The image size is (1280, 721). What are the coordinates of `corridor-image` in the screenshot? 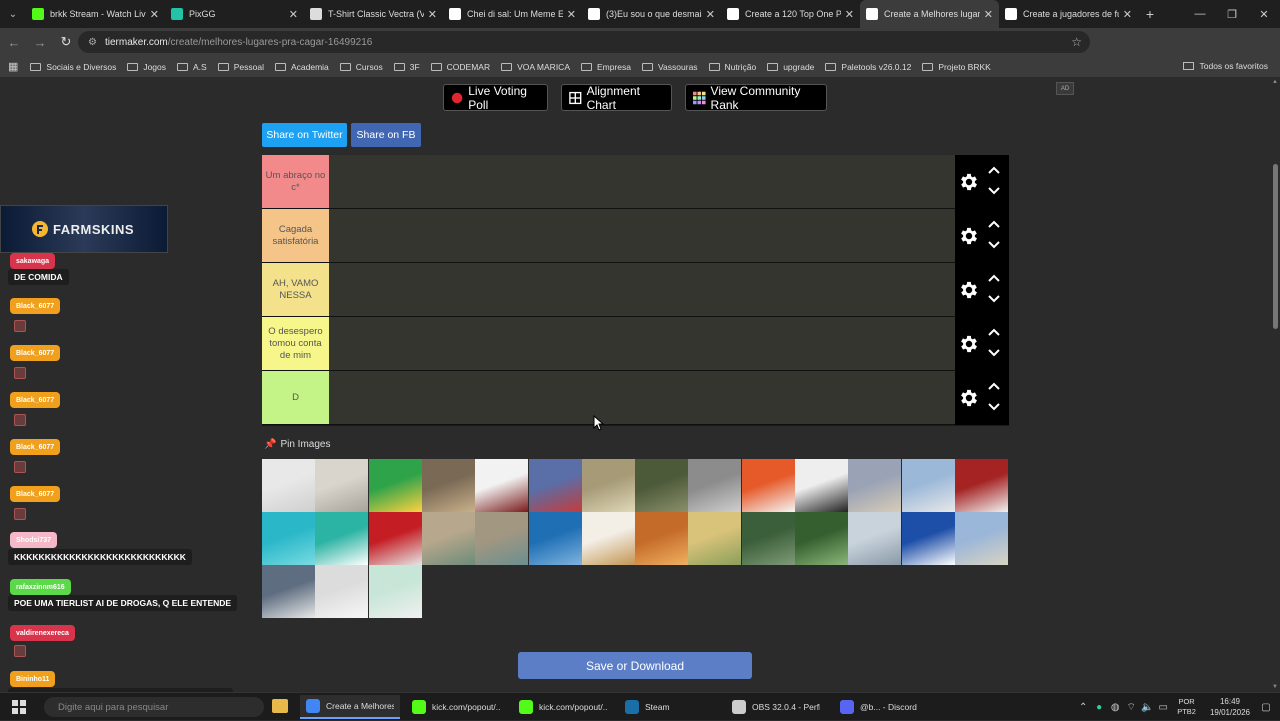 It's located at (608, 485).